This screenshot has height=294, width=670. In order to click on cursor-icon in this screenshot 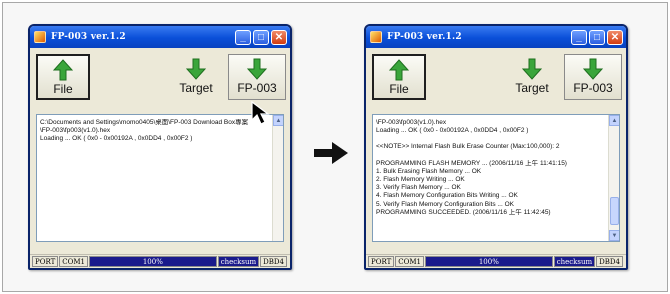, I will do `click(260, 112)`.